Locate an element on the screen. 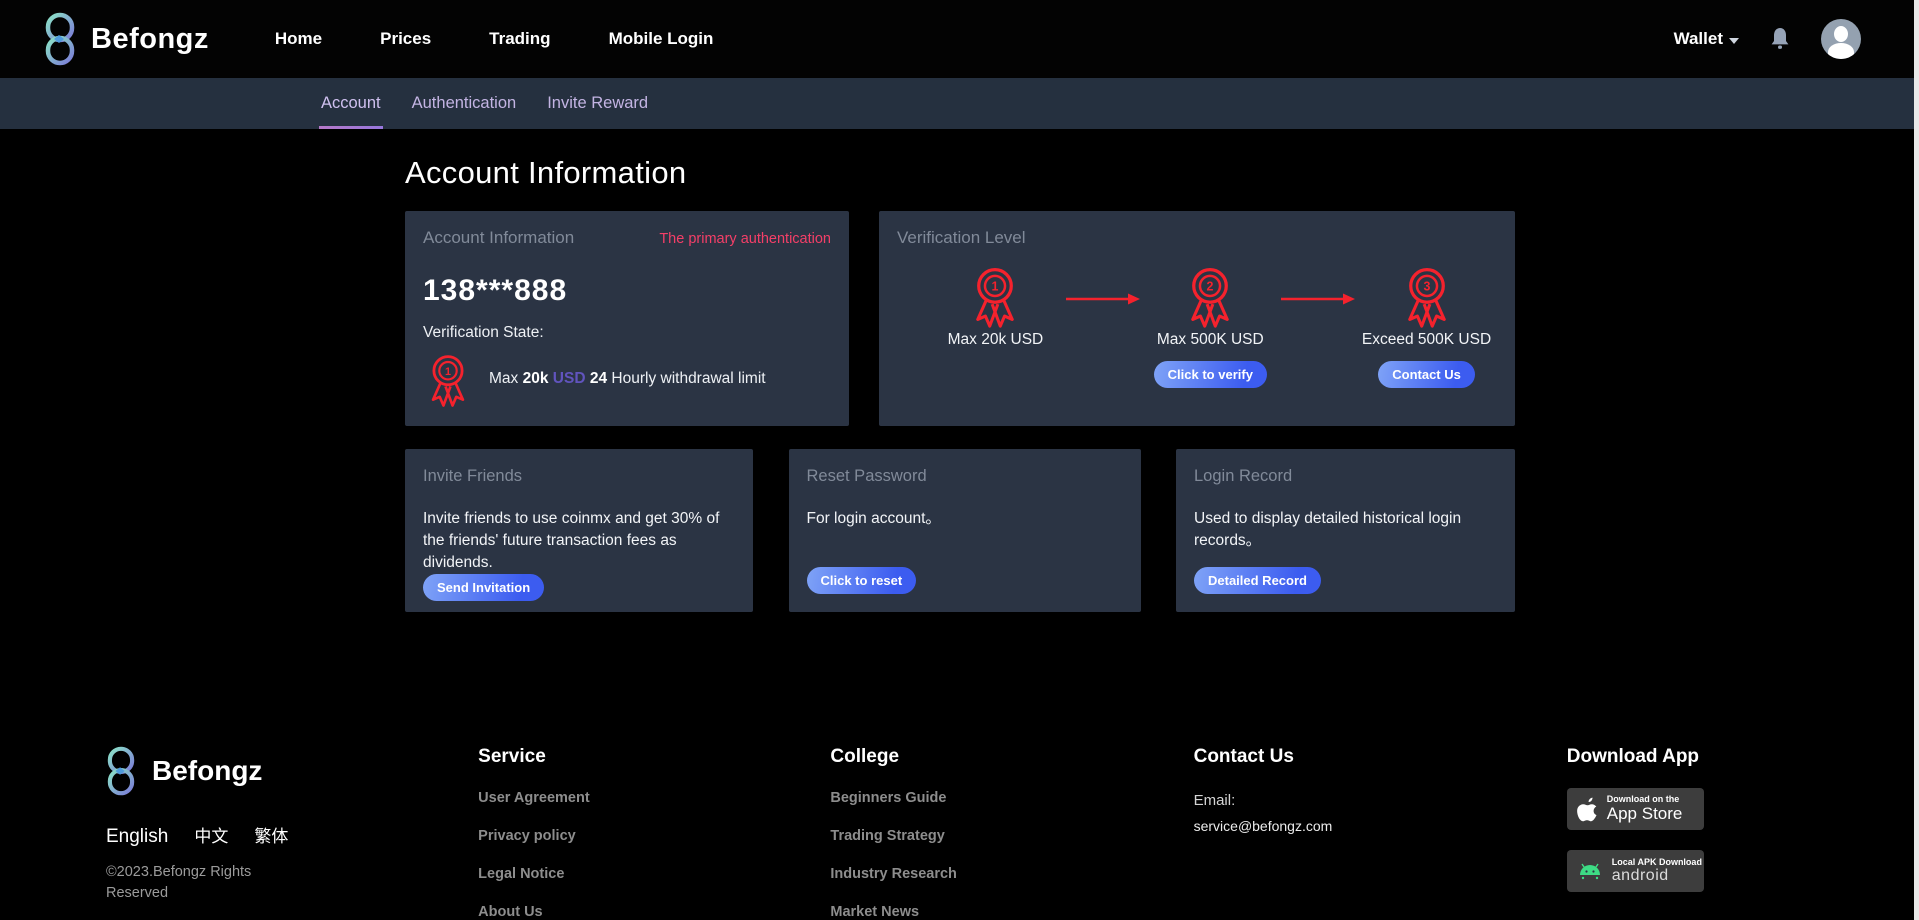  link-user-agreement: User Agreement is located at coordinates (654, 798).